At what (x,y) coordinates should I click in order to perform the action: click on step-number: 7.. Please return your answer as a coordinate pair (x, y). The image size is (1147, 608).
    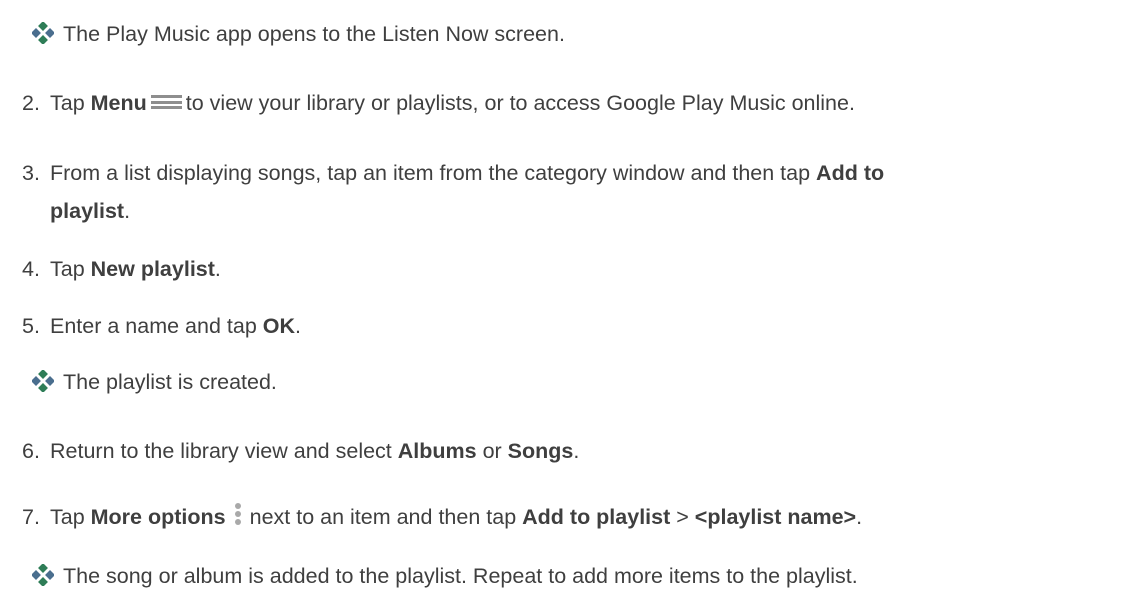
    Looking at the image, I should click on (31, 517).